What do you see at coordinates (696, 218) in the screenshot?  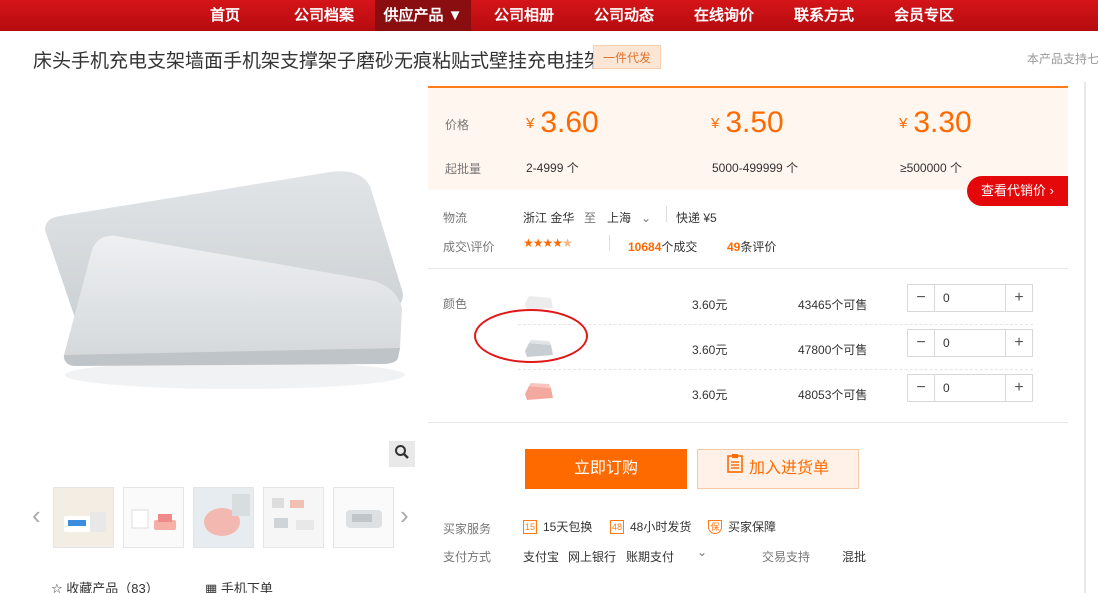 I see `express-fee: 快递 ¥5` at bounding box center [696, 218].